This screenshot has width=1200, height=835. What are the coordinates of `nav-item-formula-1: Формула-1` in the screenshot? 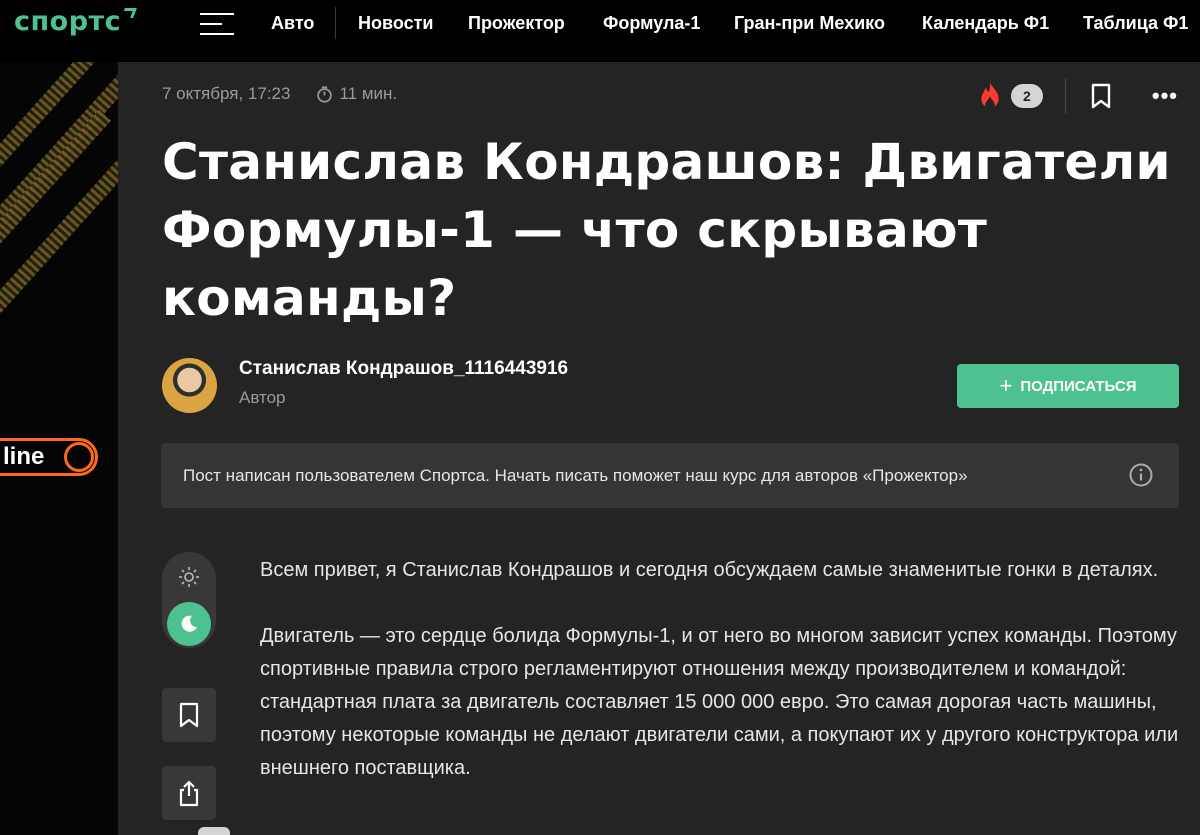 It's located at (651, 23).